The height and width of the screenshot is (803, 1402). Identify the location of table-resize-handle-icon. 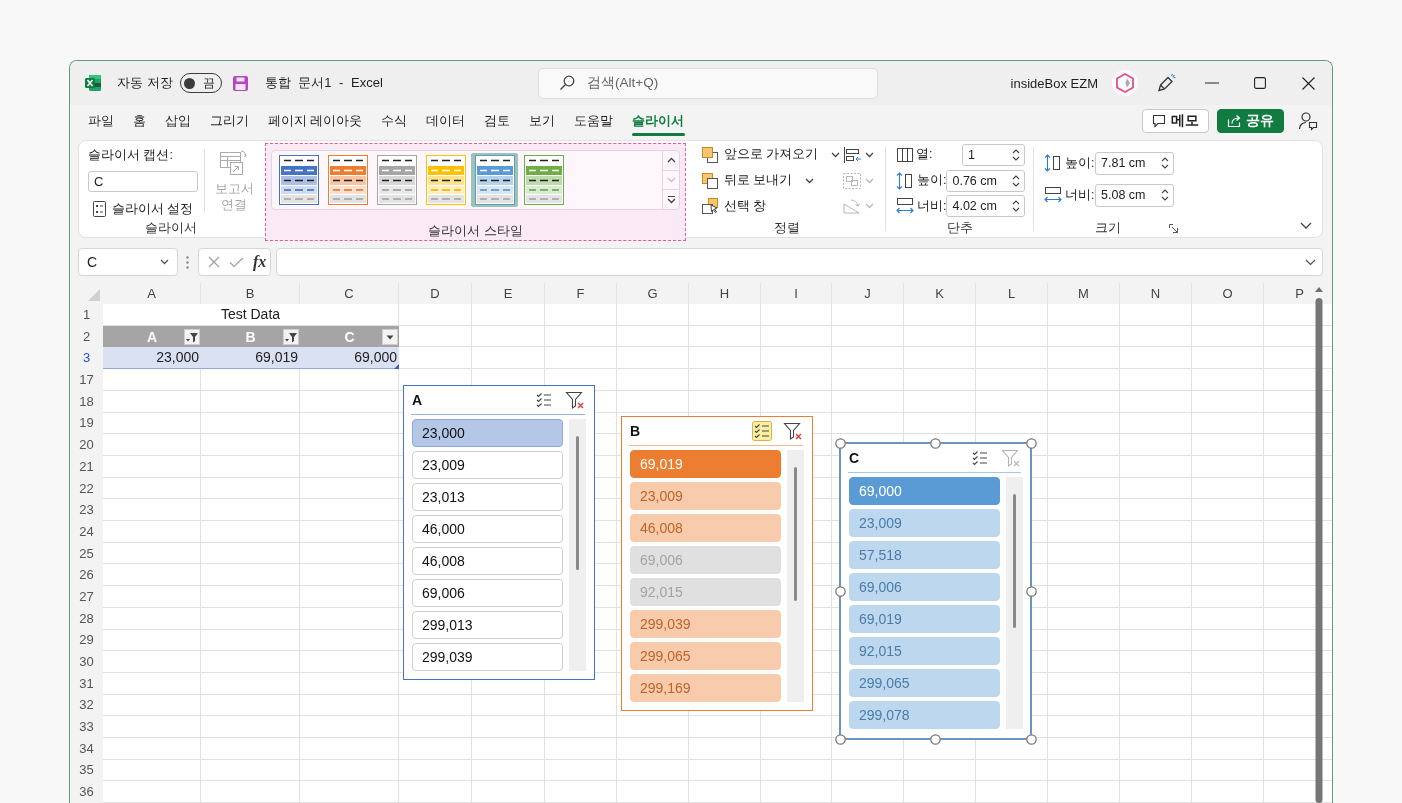
(396, 367).